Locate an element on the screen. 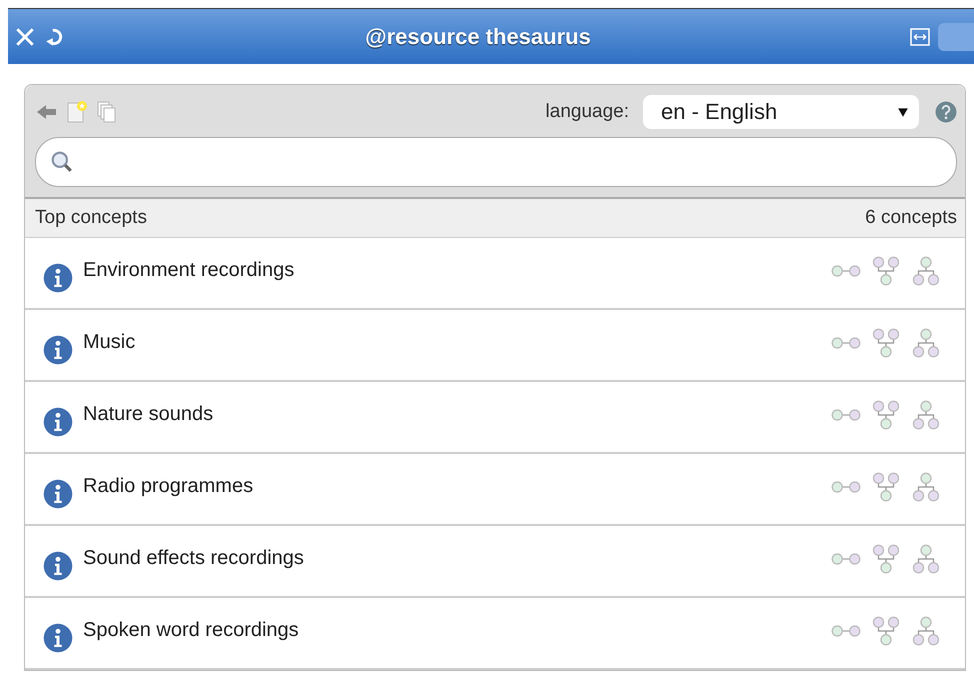 This screenshot has width=974, height=679. concept-row: Environment recordings is located at coordinates (495, 274).